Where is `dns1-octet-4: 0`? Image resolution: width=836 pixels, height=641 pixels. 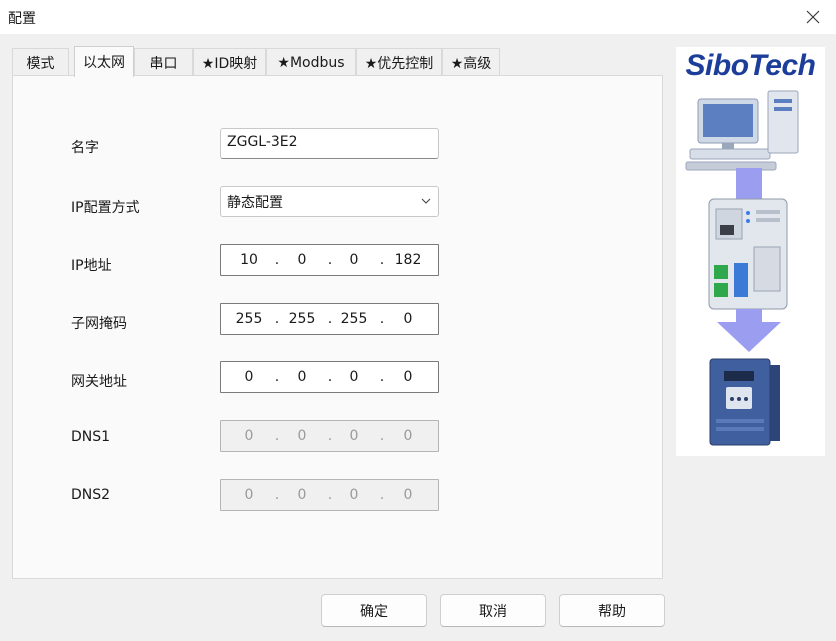 dns1-octet-4: 0 is located at coordinates (408, 436).